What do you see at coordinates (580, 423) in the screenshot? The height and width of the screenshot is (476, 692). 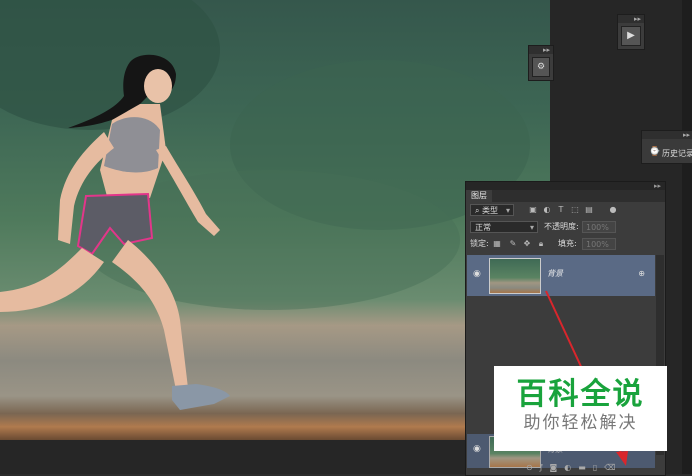 I see `watermark-subtitle: 助你轻松解决` at bounding box center [580, 423].